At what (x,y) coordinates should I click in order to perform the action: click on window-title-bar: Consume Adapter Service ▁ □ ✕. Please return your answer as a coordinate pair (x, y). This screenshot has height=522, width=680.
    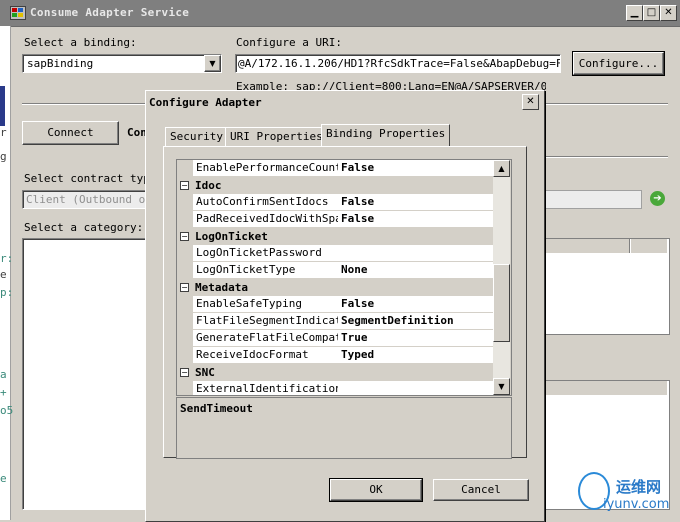
    Looking at the image, I should click on (340, 13).